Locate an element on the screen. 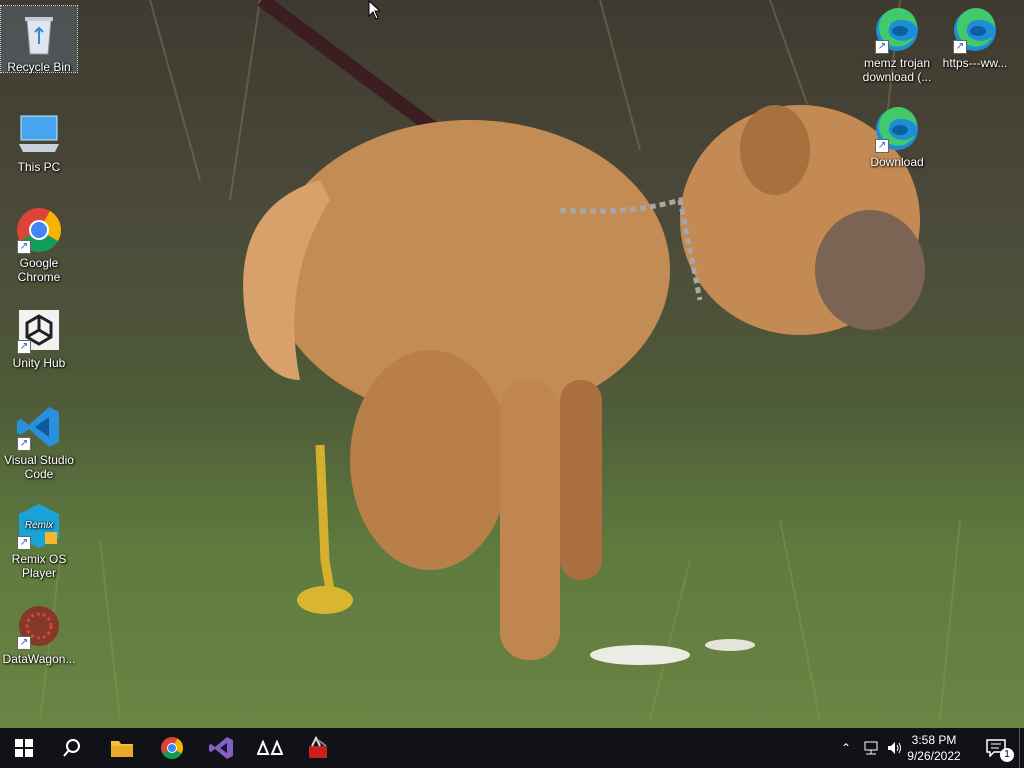  action-center-button: 1 is located at coordinates (1000, 749).